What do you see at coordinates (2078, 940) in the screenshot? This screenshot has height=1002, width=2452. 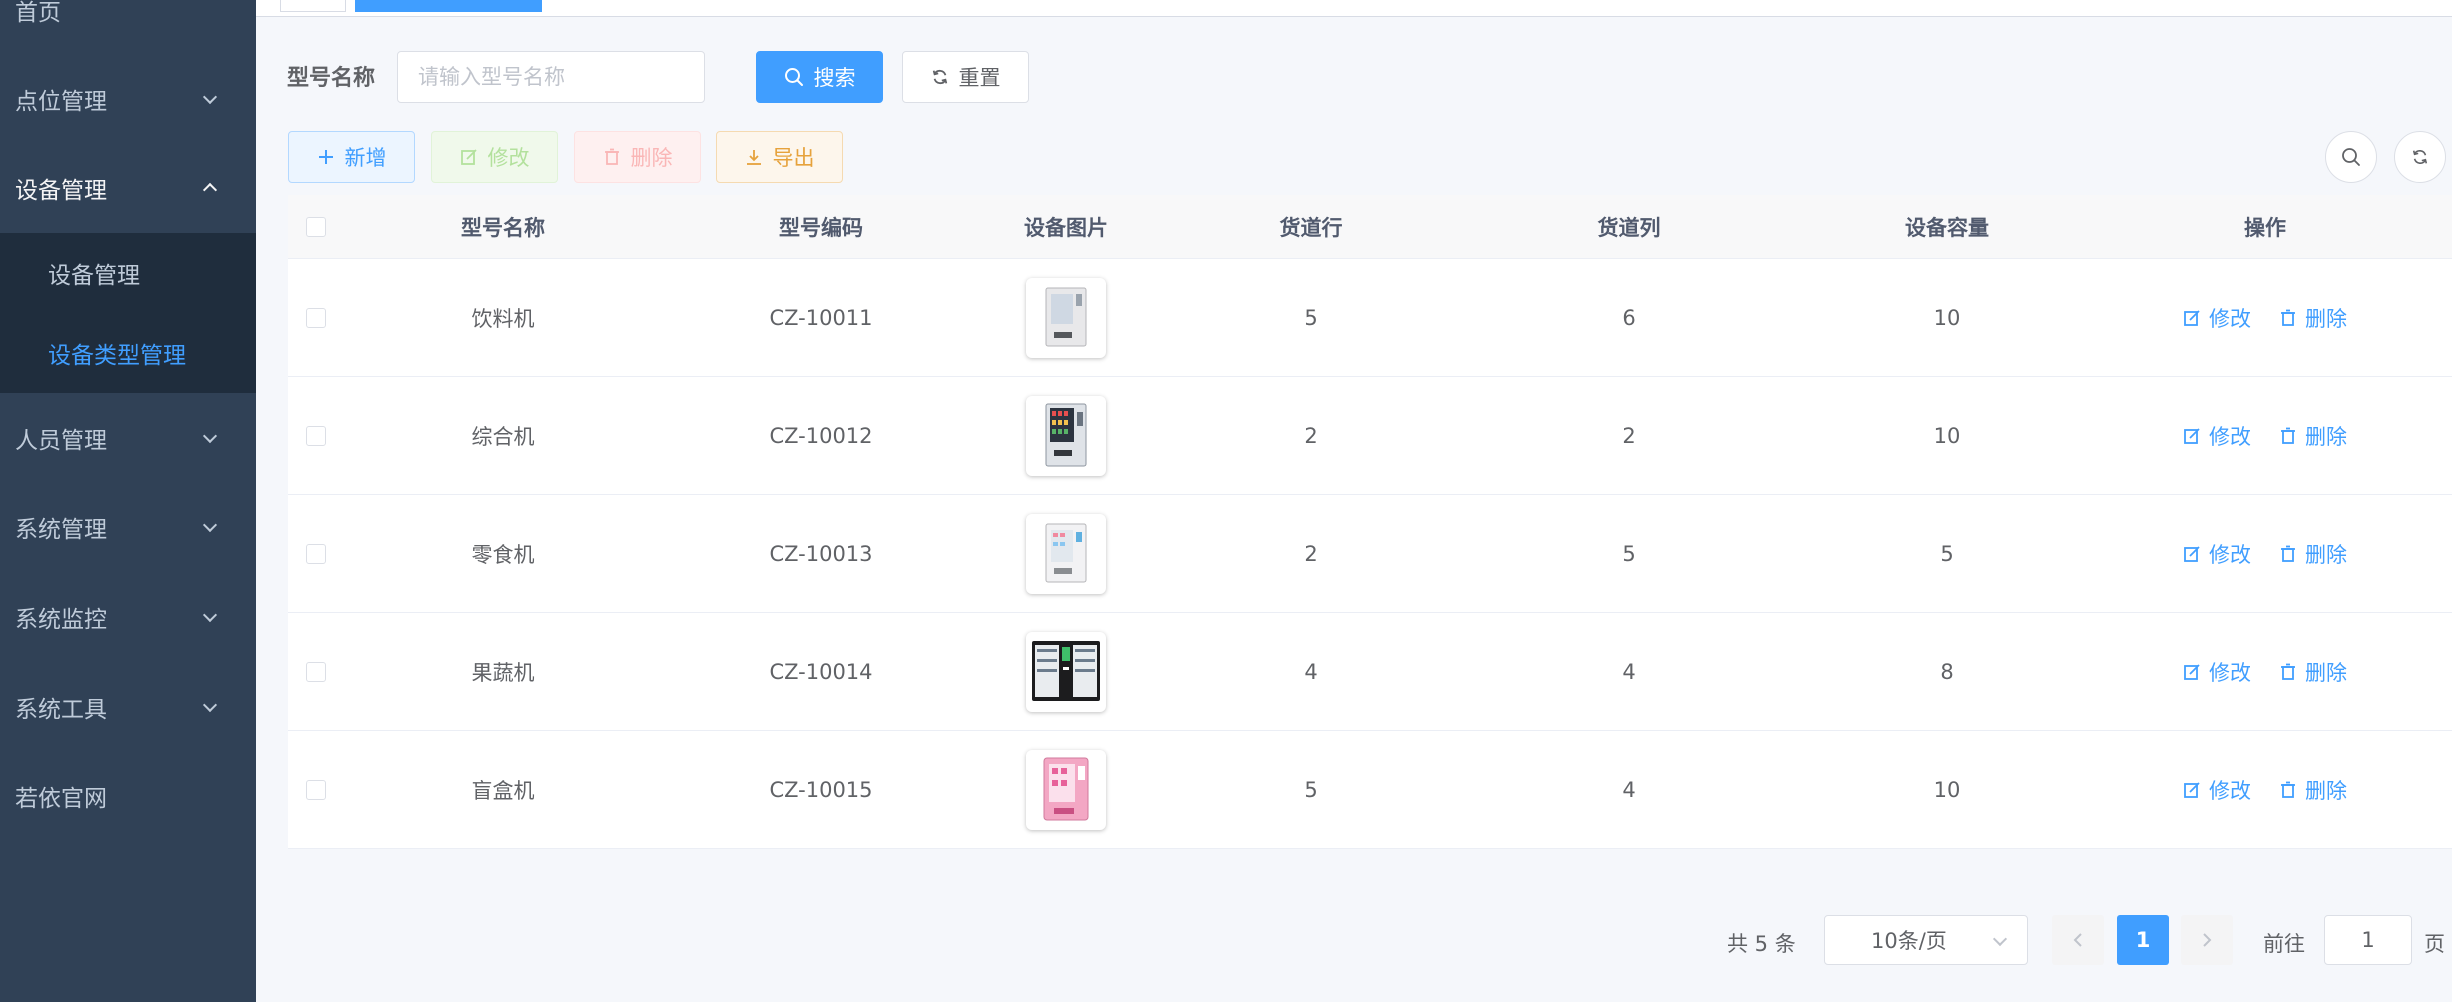 I see `prev-page-button` at bounding box center [2078, 940].